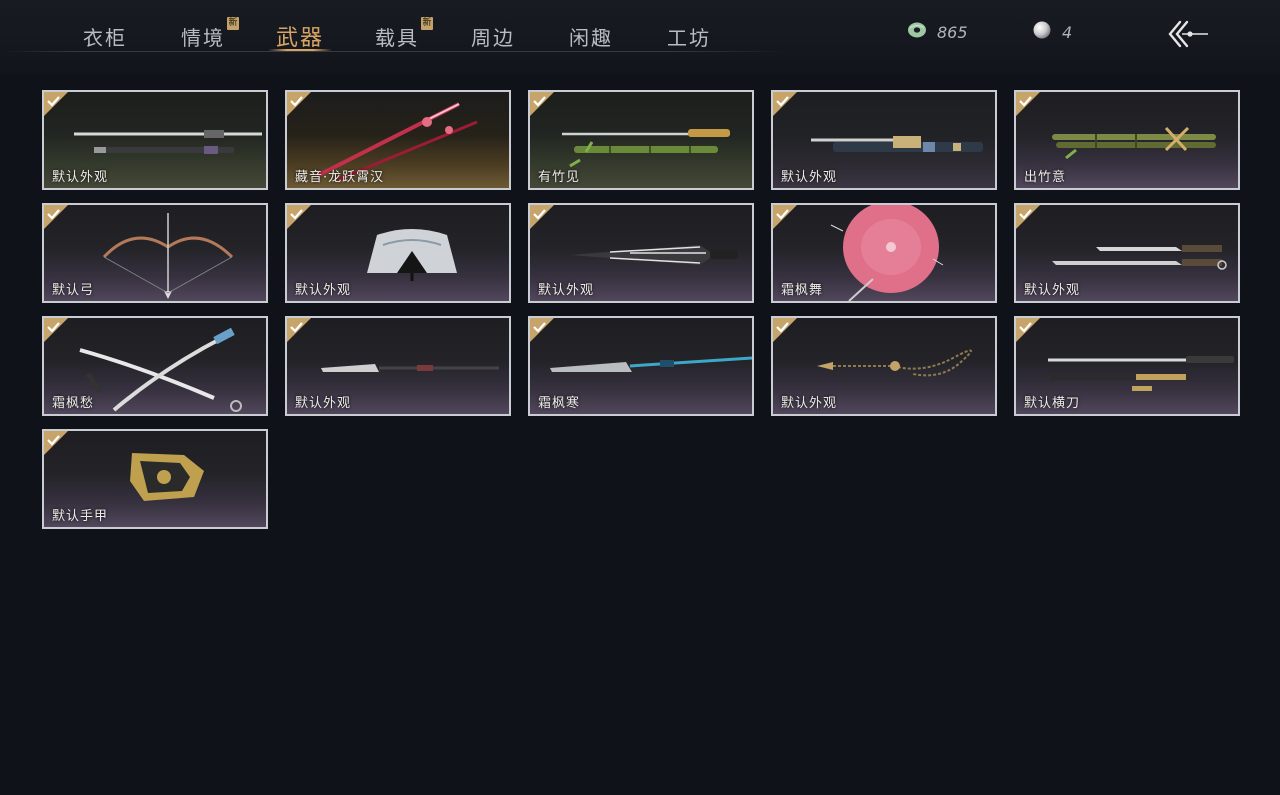 This screenshot has width=1280, height=795. What do you see at coordinates (73, 290) in the screenshot?
I see `item-name: 默认弓` at bounding box center [73, 290].